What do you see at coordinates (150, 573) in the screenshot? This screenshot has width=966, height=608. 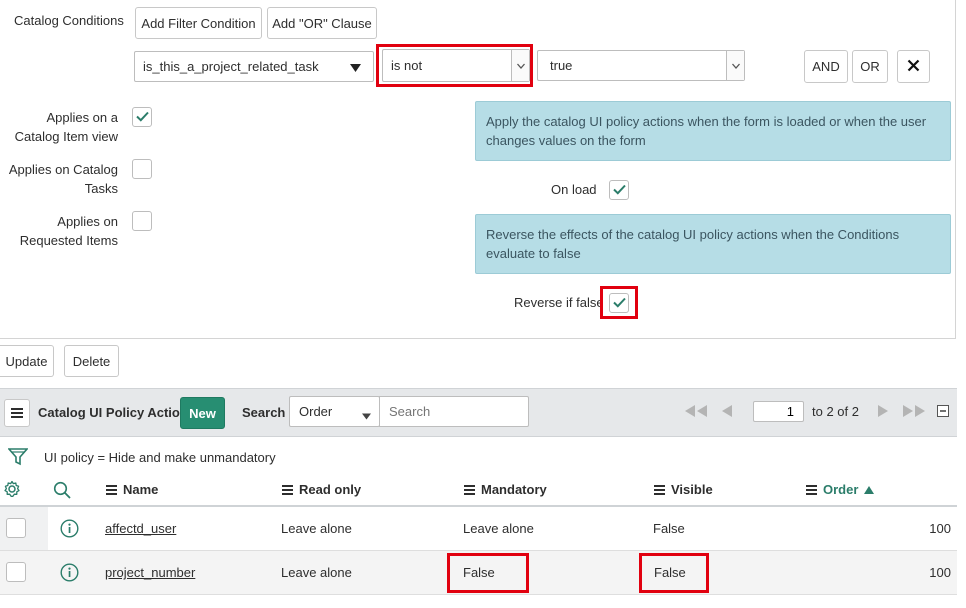 I see `row-name-link: project_number` at bounding box center [150, 573].